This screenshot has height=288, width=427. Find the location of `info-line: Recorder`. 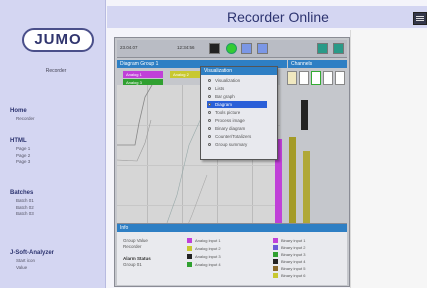

info-line: Recorder is located at coordinates (132, 246).